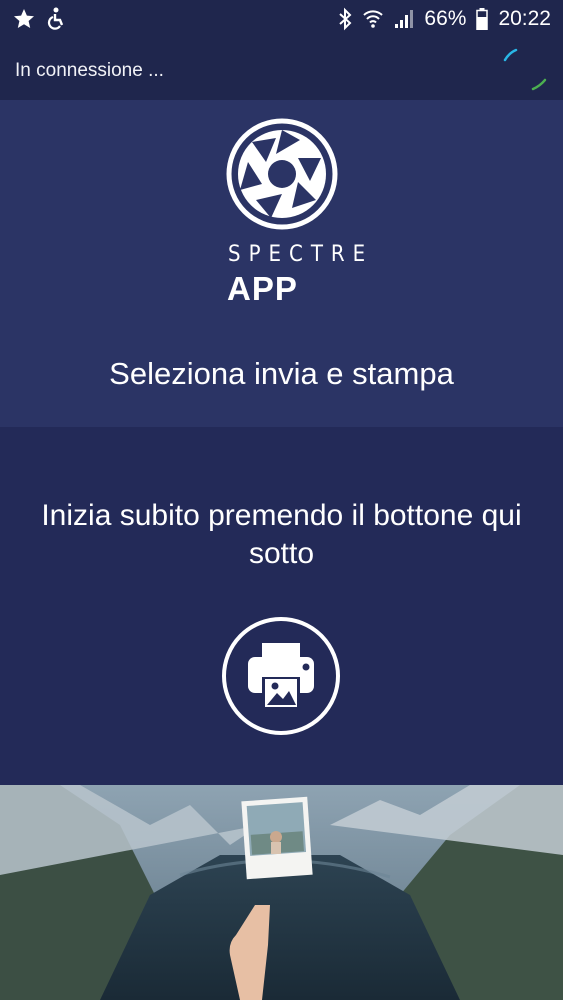 The image size is (563, 1000). I want to click on status-left-icons, so click(39, 19).